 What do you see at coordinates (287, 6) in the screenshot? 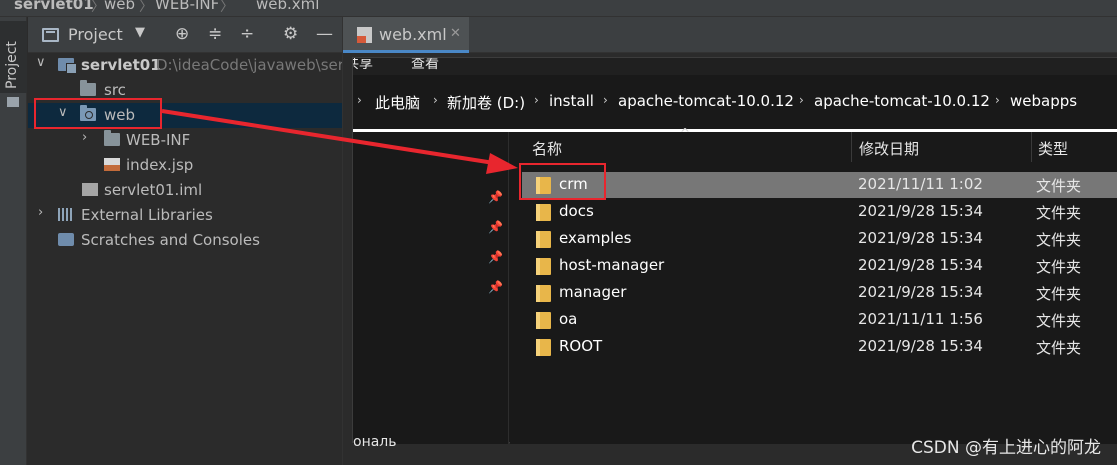
I see `breadcrumb-web-xml: web.xml` at bounding box center [287, 6].